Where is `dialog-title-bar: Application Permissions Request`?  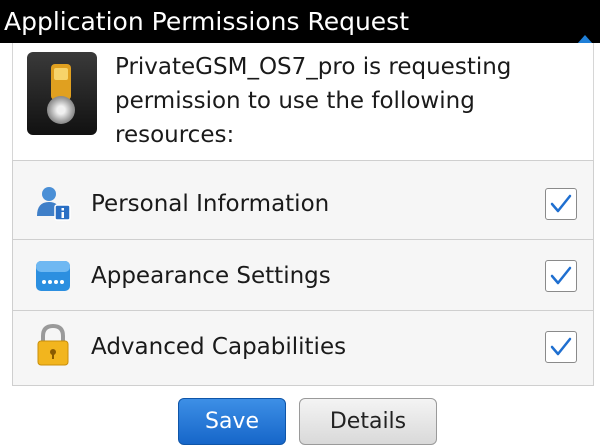 dialog-title-bar: Application Permissions Request is located at coordinates (300, 21).